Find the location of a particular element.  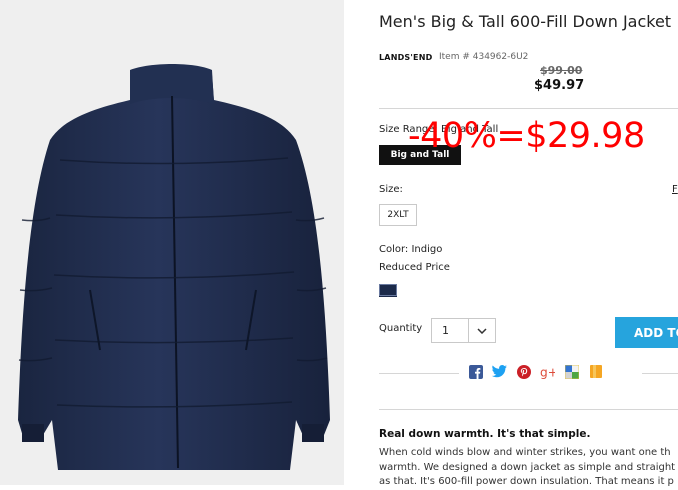

add-to-bag-button: ADD TO is located at coordinates (646, 332).